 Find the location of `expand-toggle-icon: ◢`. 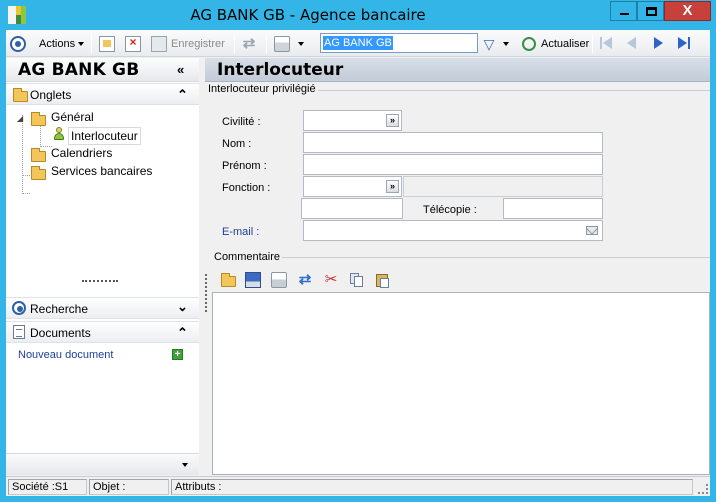

expand-toggle-icon: ◢ is located at coordinates (20, 118).